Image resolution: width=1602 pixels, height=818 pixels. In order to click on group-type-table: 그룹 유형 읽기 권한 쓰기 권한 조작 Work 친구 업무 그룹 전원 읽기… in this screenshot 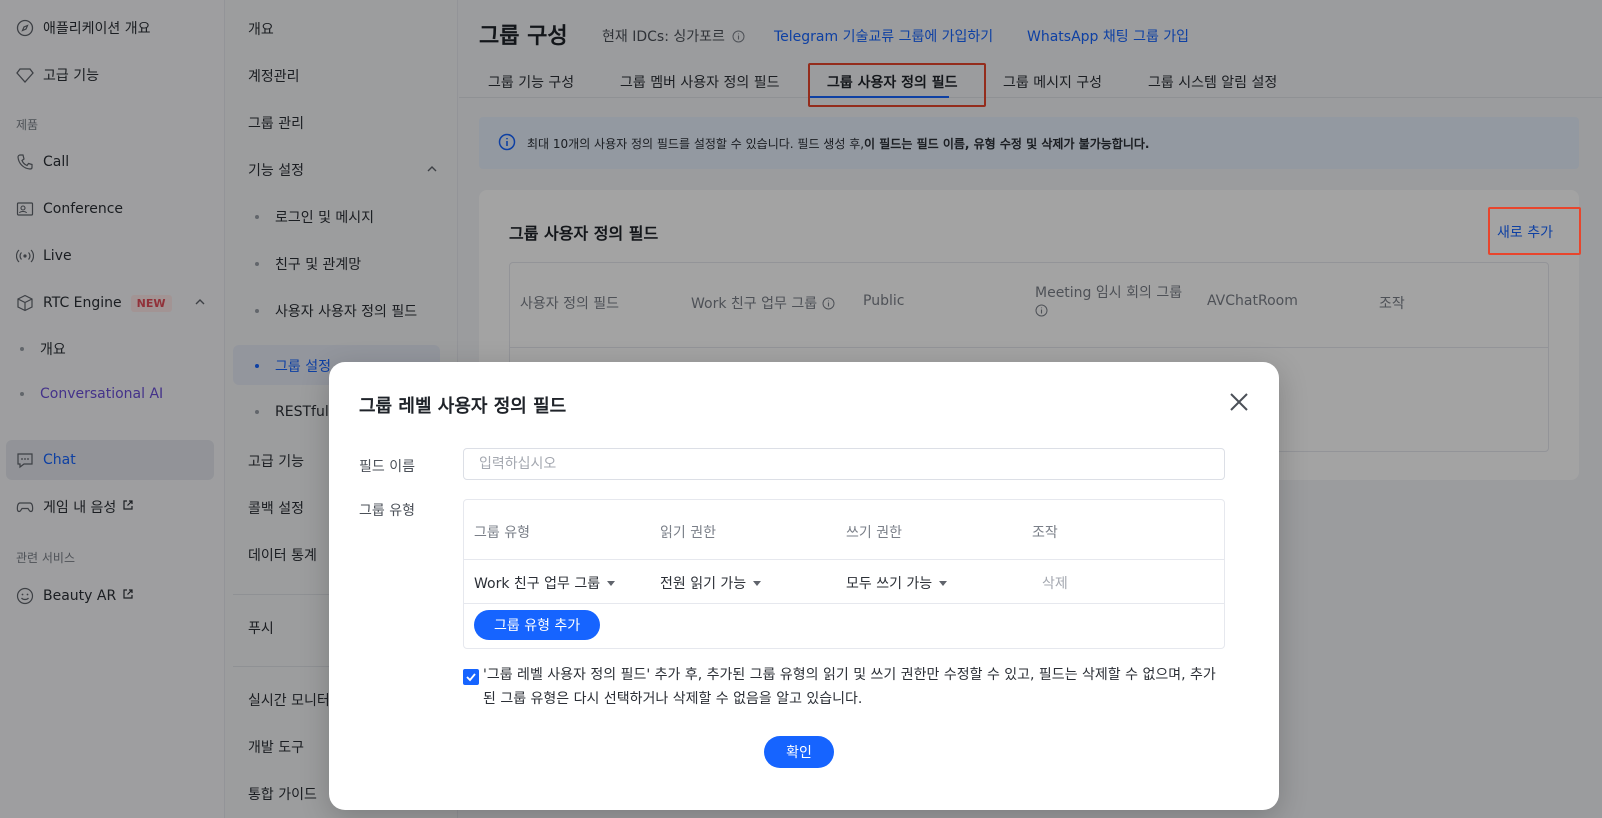, I will do `click(844, 574)`.